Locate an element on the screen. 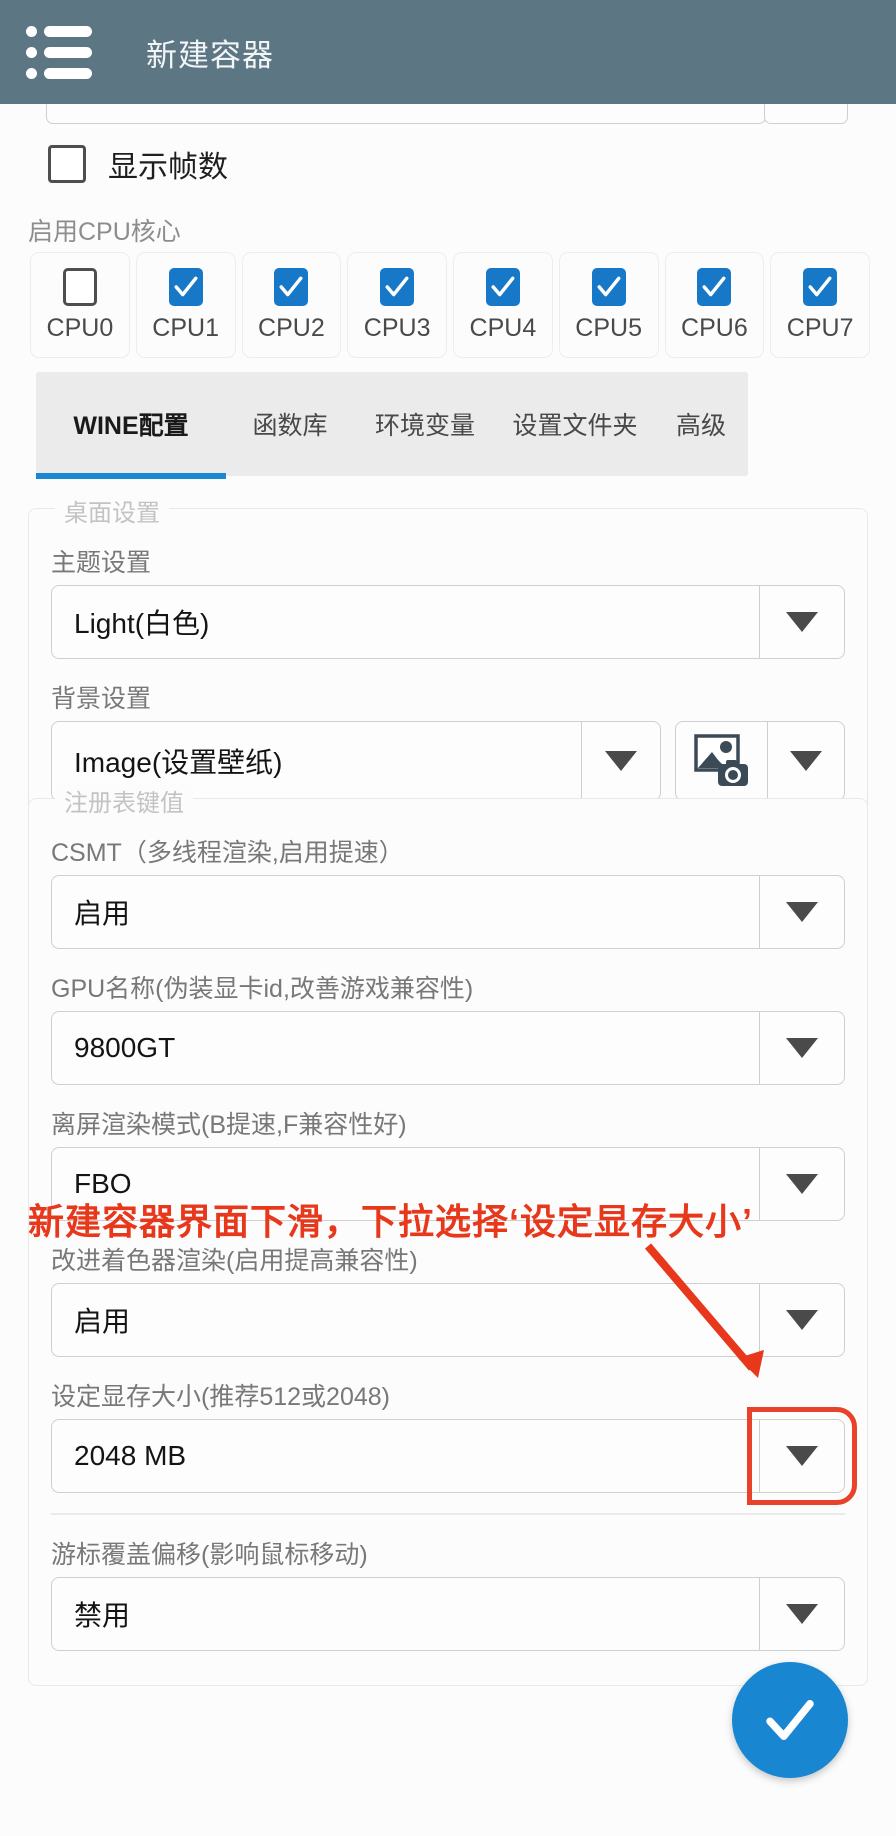 This screenshot has width=896, height=1836. offscreen-render-dropdown: FBO is located at coordinates (448, 1184).